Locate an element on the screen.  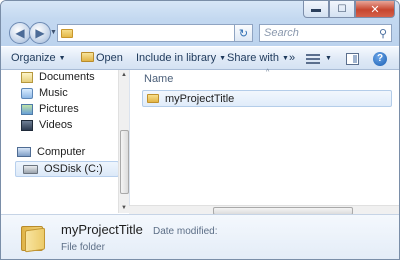
forward-arrow-icon: ▶ is located at coordinates (40, 33).